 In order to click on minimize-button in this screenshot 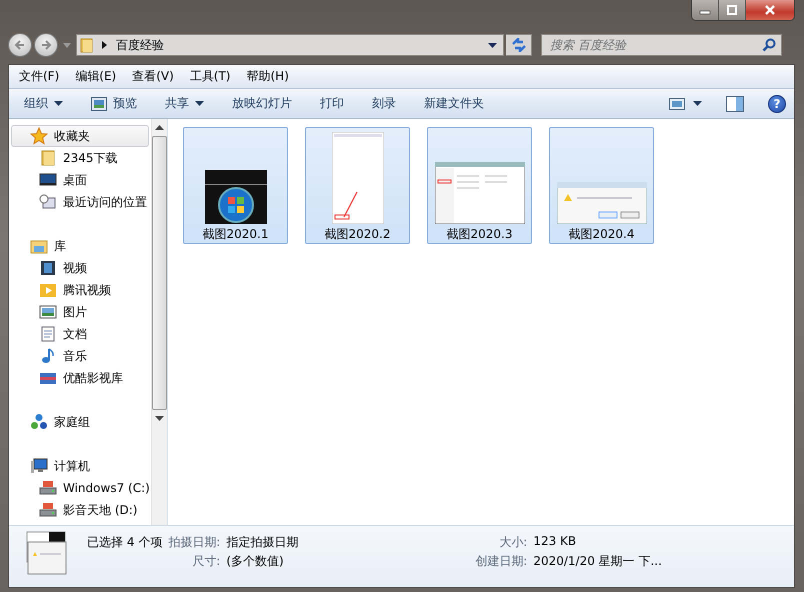, I will do `click(705, 10)`.